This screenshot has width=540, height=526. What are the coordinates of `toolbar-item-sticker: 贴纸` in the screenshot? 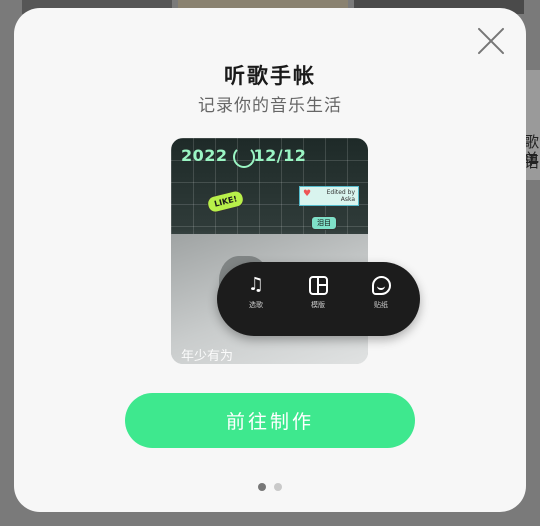 It's located at (381, 291).